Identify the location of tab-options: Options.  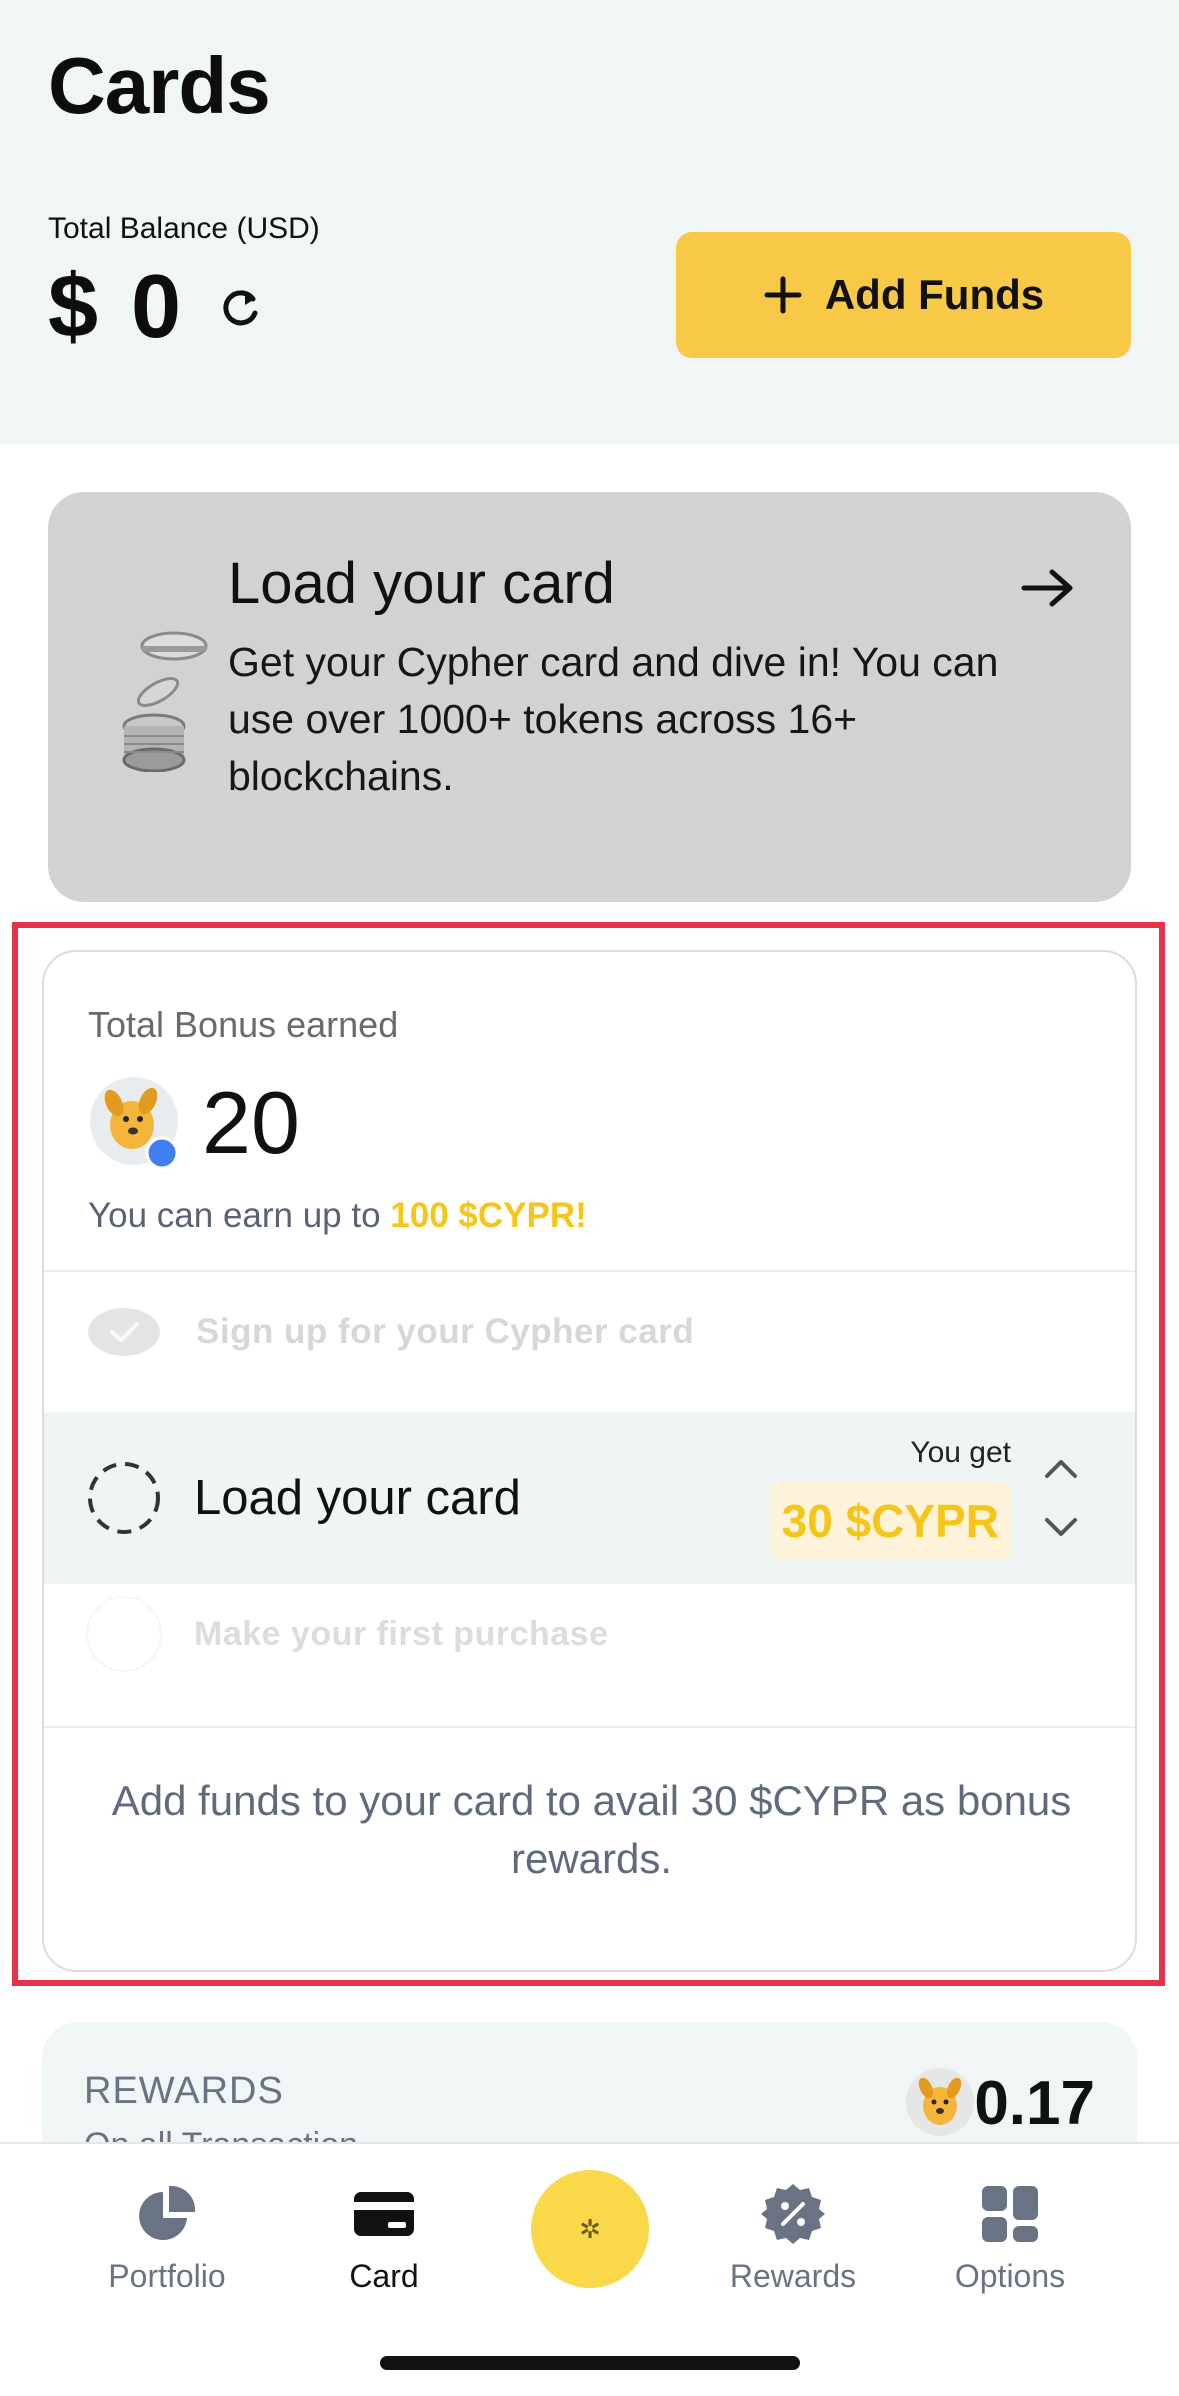
(1010, 2238).